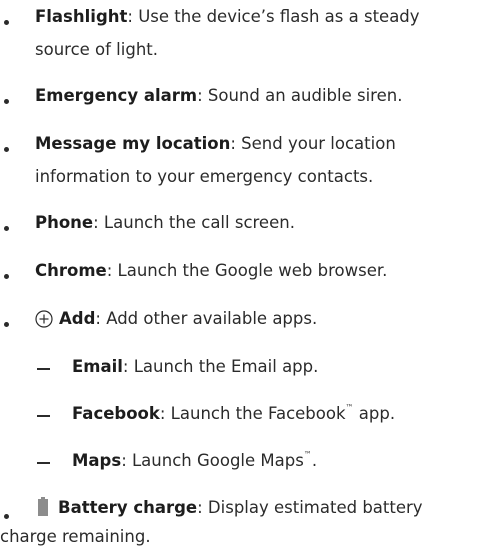  What do you see at coordinates (133, 143) in the screenshot?
I see `item-term: Message my location` at bounding box center [133, 143].